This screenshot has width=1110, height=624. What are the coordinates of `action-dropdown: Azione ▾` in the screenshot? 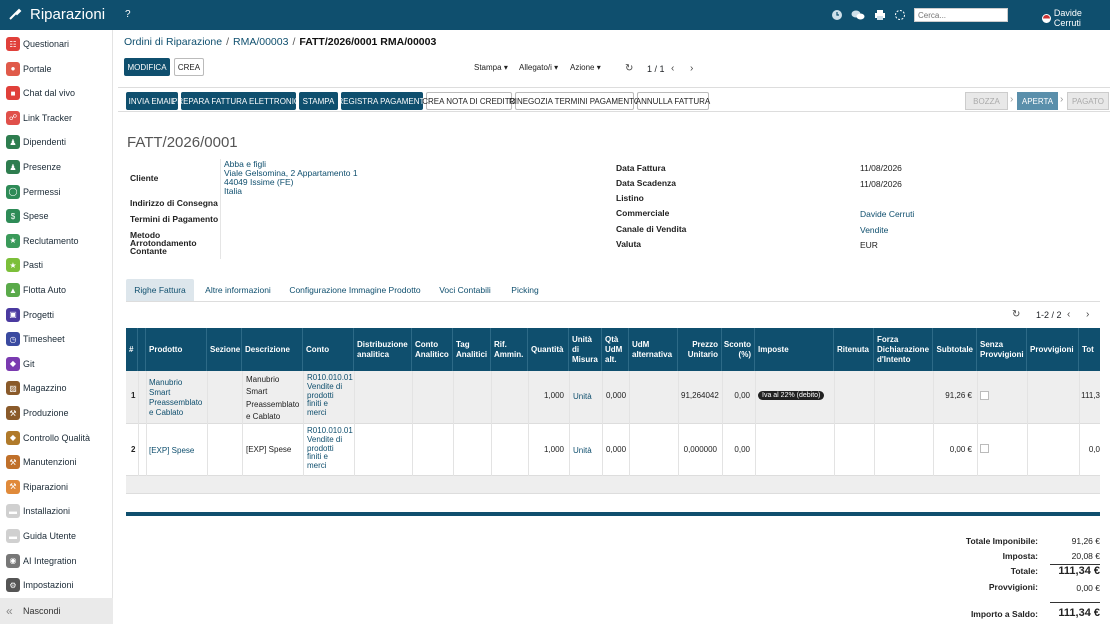 It's located at (585, 67).